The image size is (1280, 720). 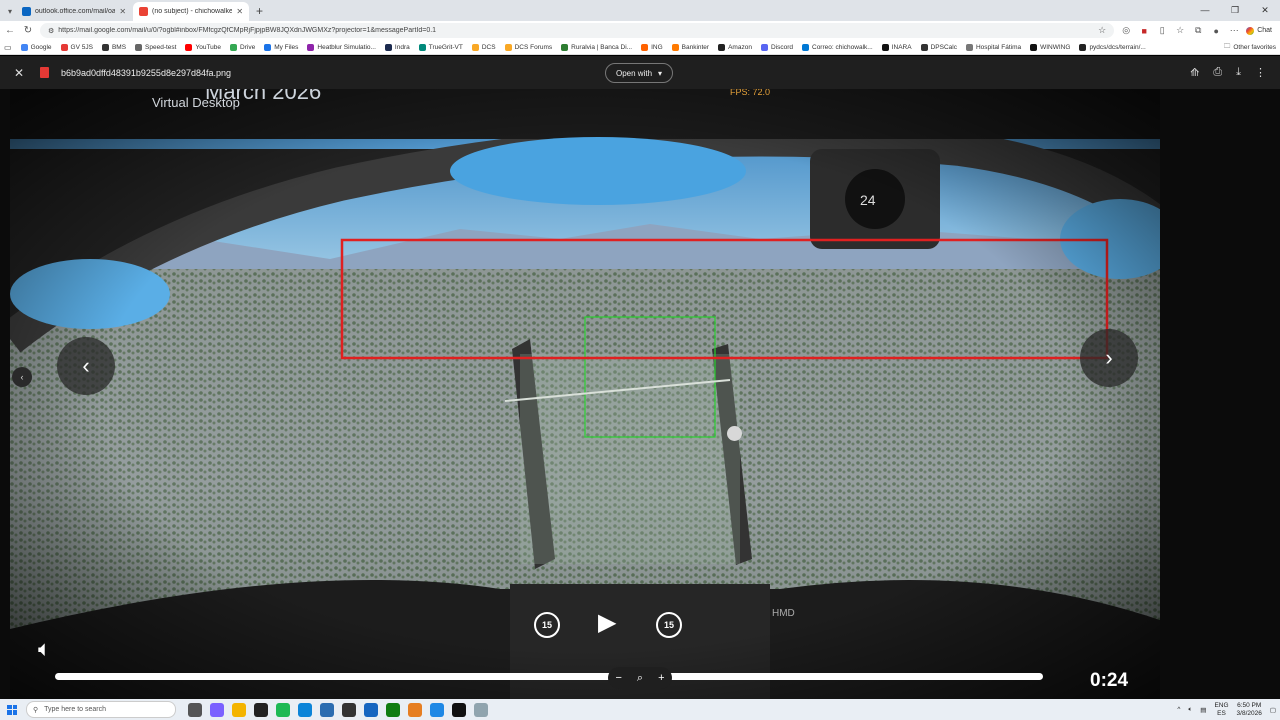 What do you see at coordinates (1265, 10) in the screenshot?
I see `close-window-icon: ✕` at bounding box center [1265, 10].